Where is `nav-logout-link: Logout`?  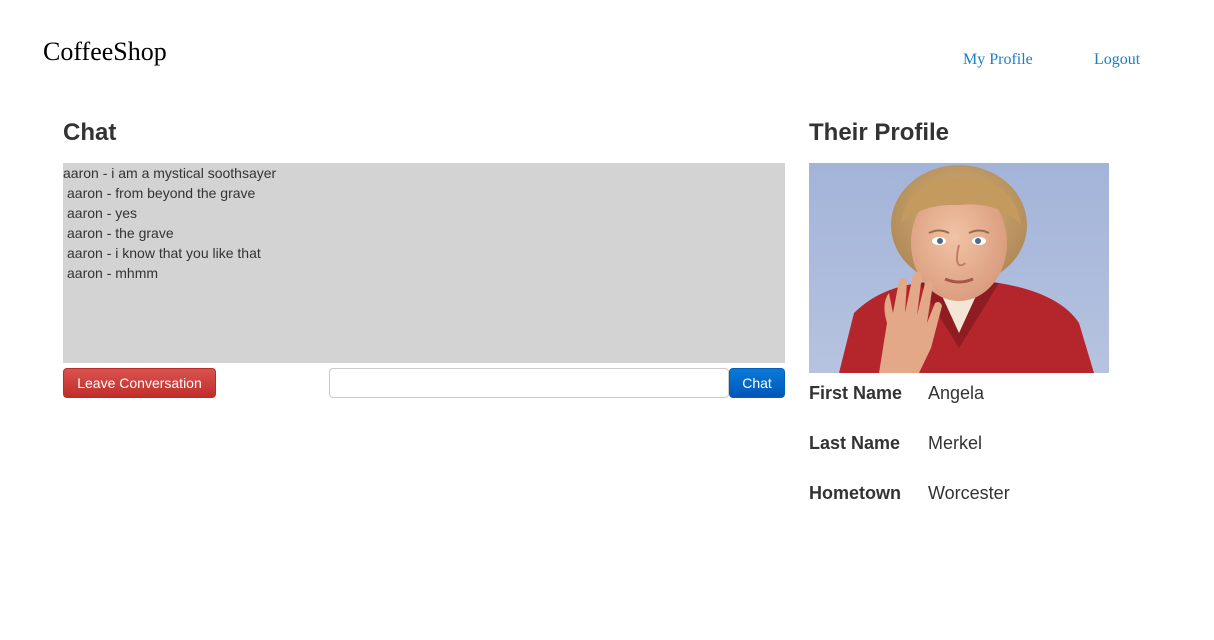 nav-logout-link: Logout is located at coordinates (1117, 60).